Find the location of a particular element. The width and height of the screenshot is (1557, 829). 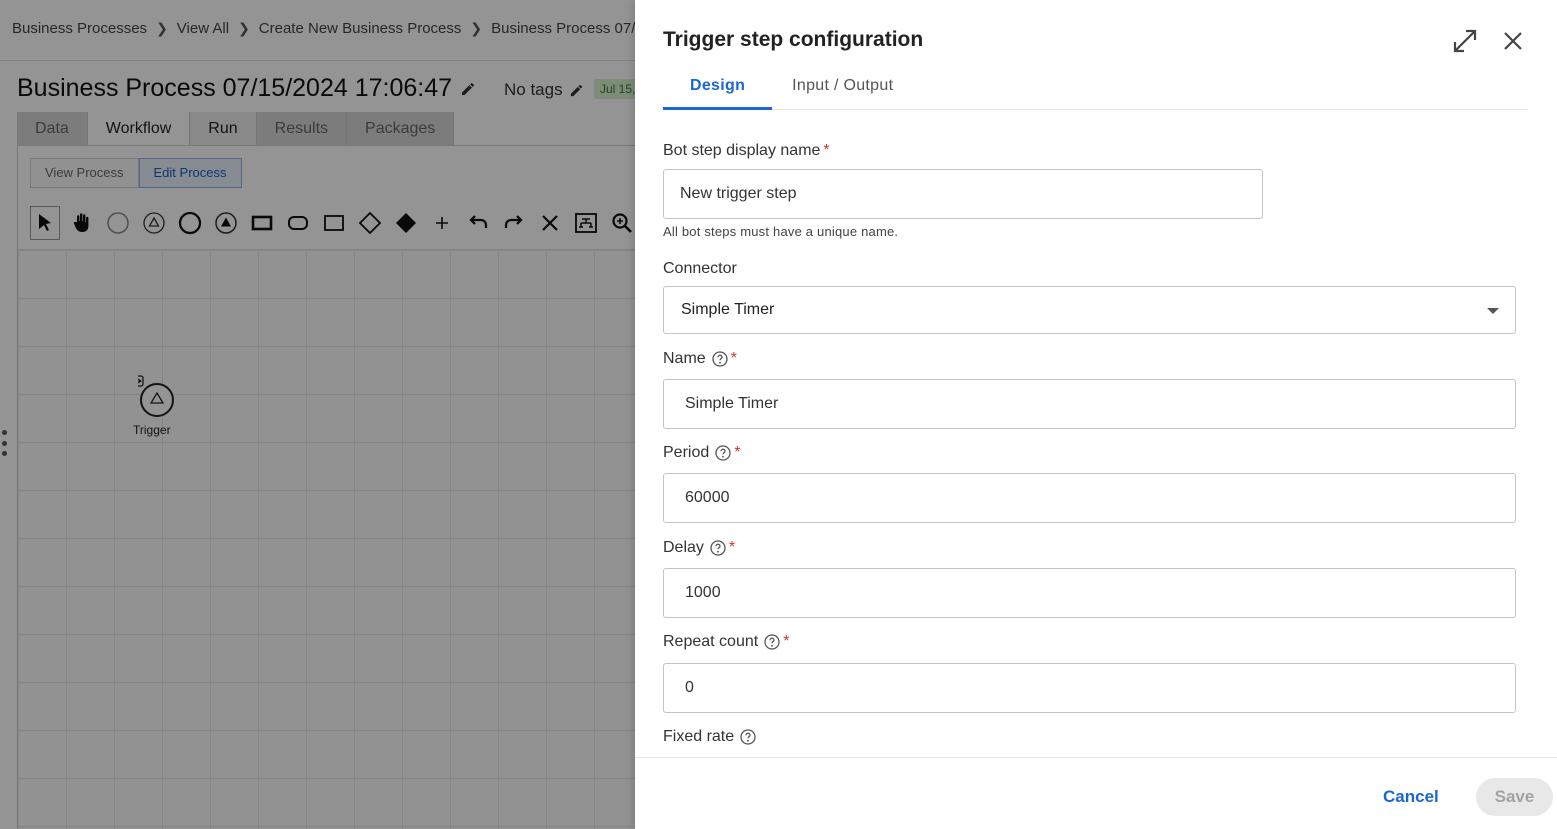

repeat-count-label: Repeat count * is located at coordinates (726, 642).